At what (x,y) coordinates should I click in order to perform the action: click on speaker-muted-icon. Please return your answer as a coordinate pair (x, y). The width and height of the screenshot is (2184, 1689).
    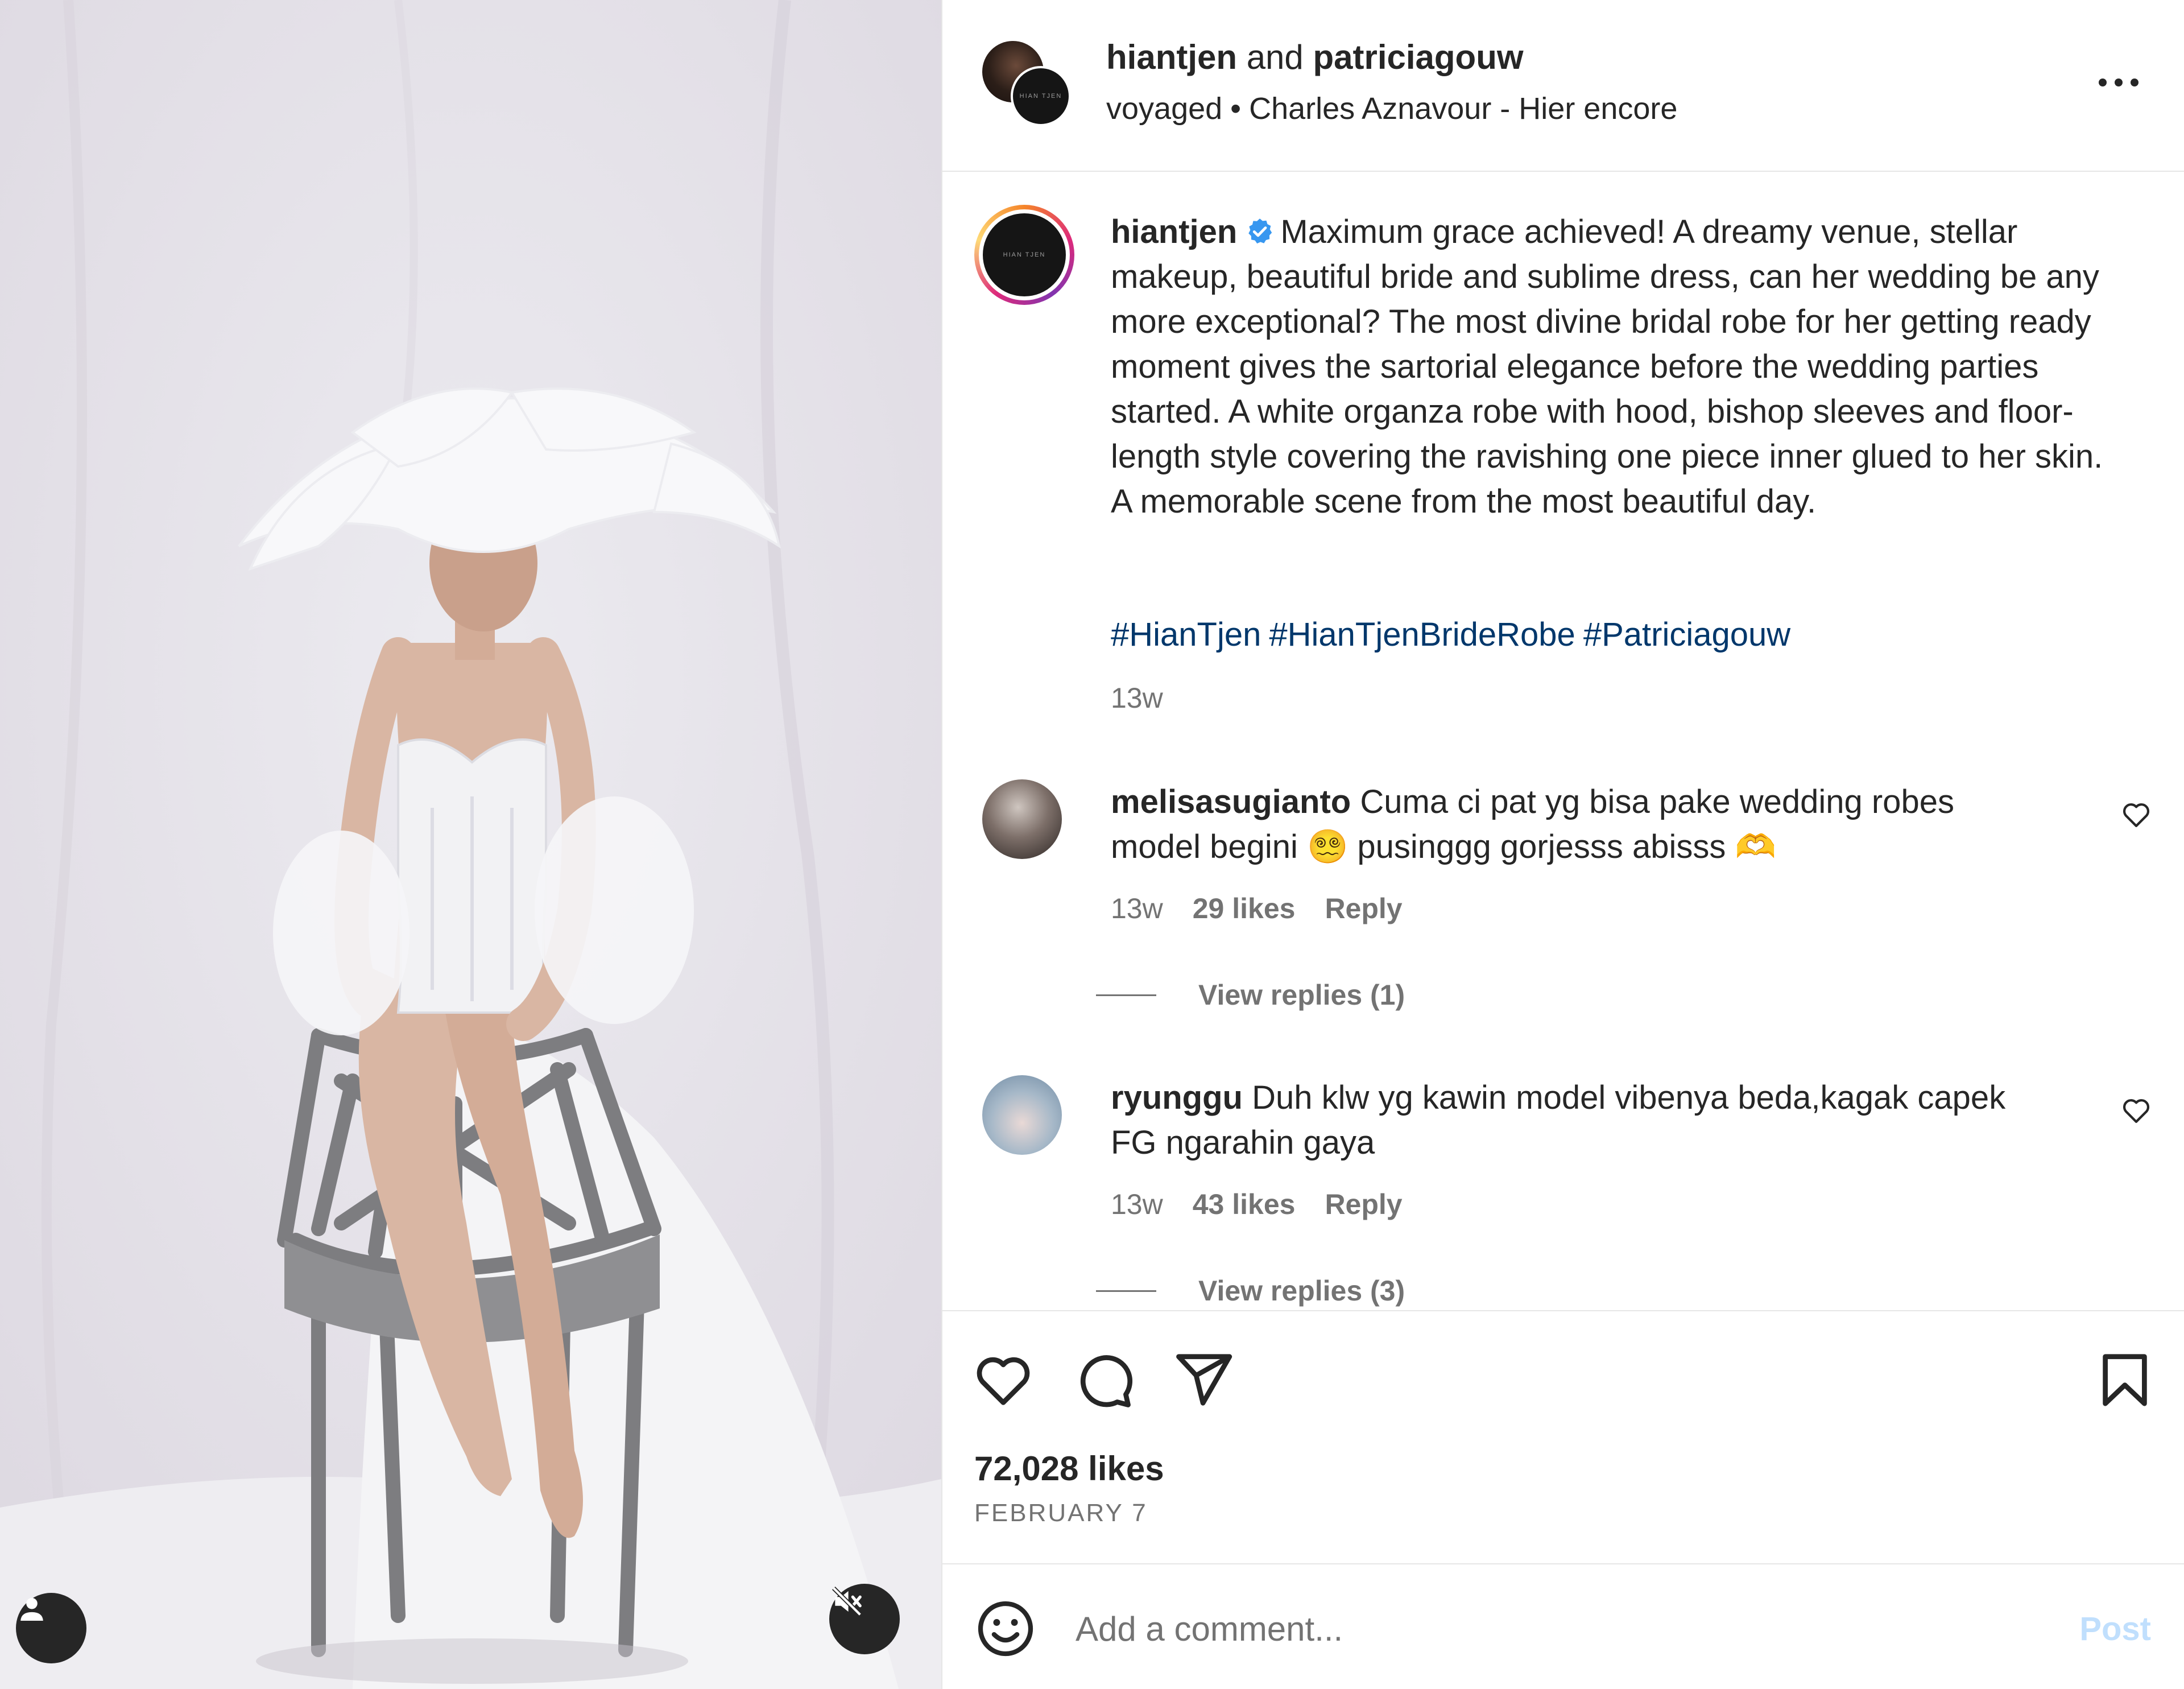
    Looking at the image, I should click on (847, 1602).